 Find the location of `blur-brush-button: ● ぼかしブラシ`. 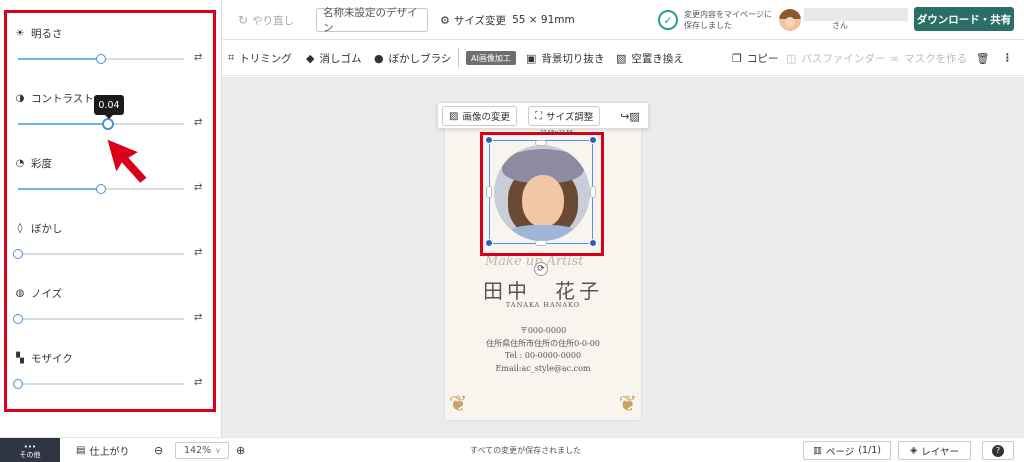

blur-brush-button: ● ぼかしブラシ is located at coordinates (412, 58).